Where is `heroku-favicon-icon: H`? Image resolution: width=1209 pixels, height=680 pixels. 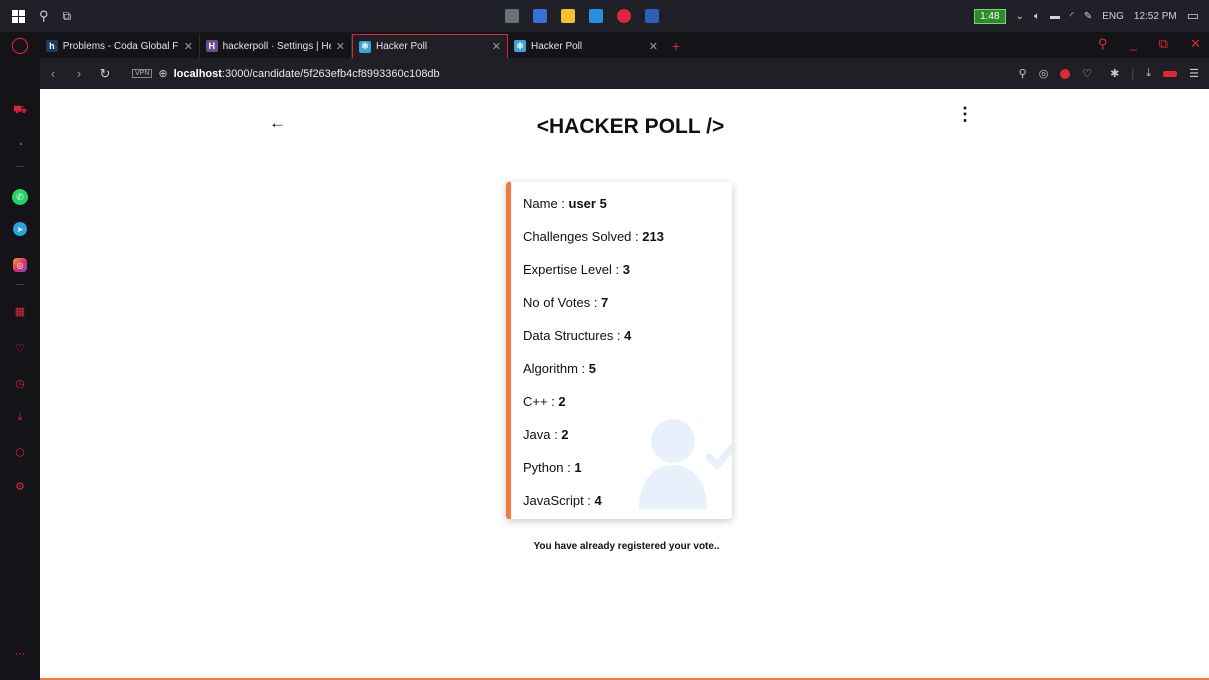
heroku-favicon-icon: H is located at coordinates (212, 46).